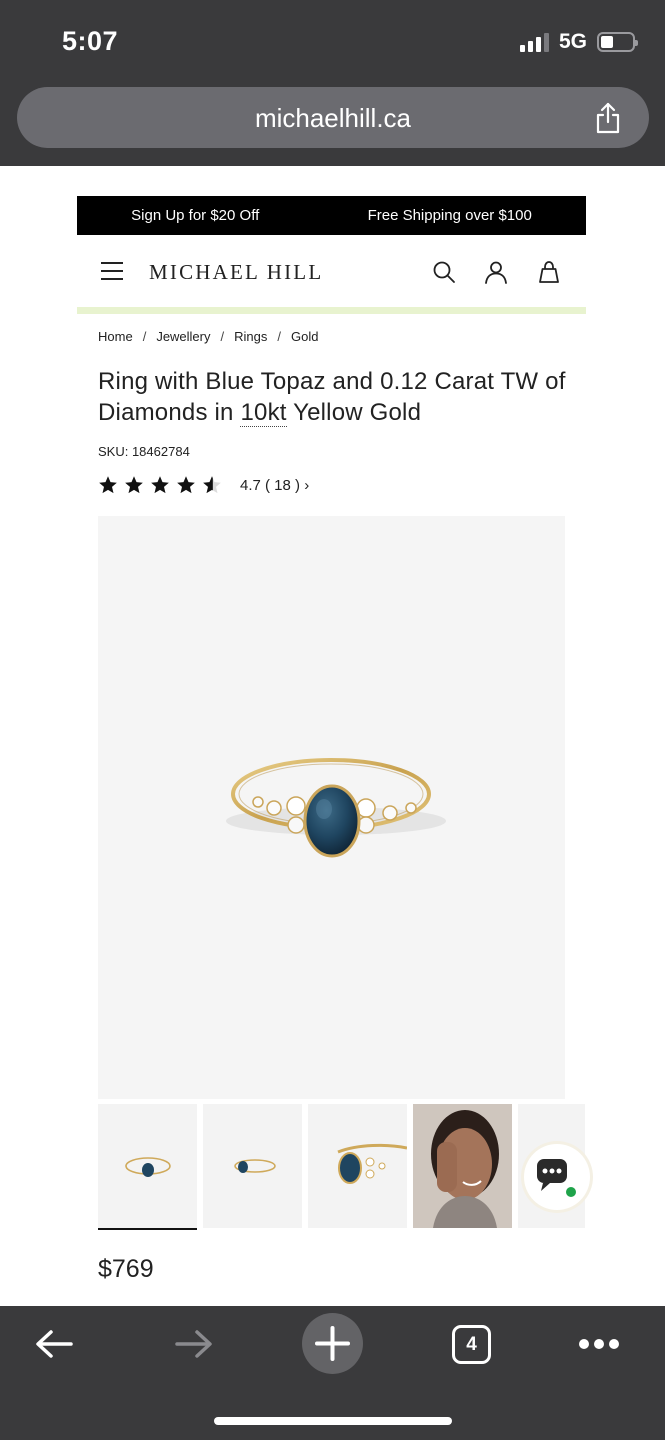 This screenshot has width=665, height=1440. I want to click on product-rating: 4.7 ( 18 ) ›, so click(203, 485).